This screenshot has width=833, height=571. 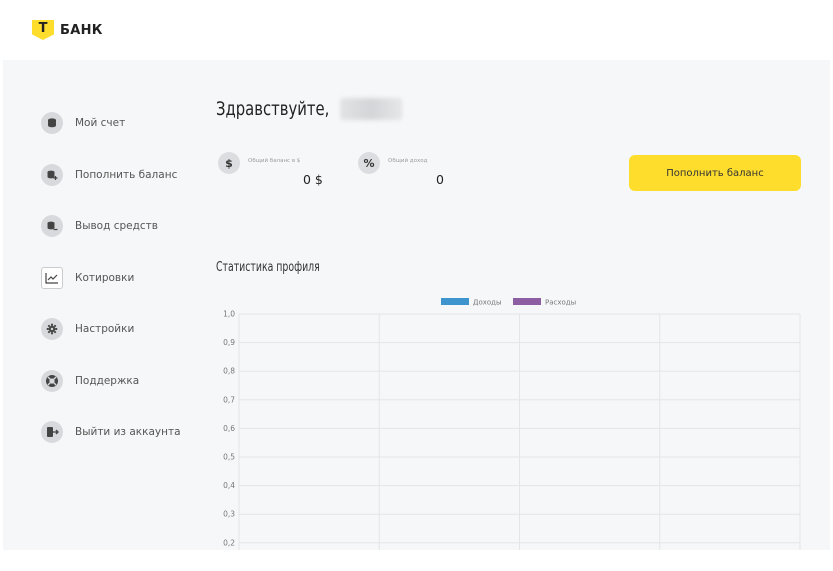 I want to click on y-tick-label: 1,0, so click(x=229, y=314).